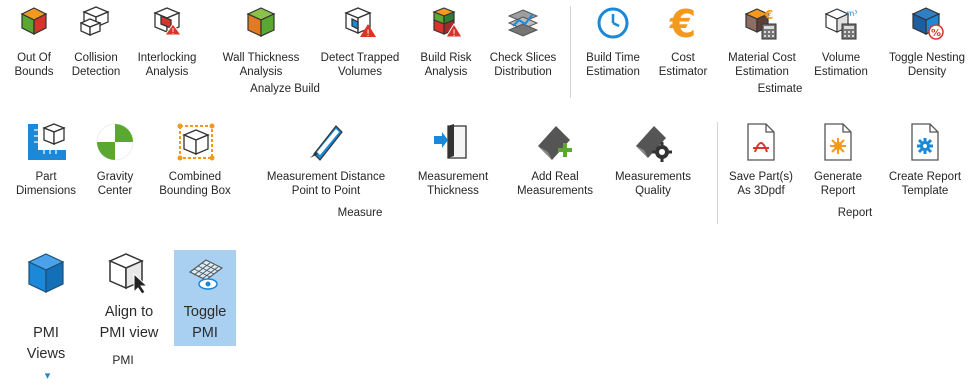  Describe the element at coordinates (761, 25) in the screenshot. I see `cube-euro-calculator-icon: €` at that location.